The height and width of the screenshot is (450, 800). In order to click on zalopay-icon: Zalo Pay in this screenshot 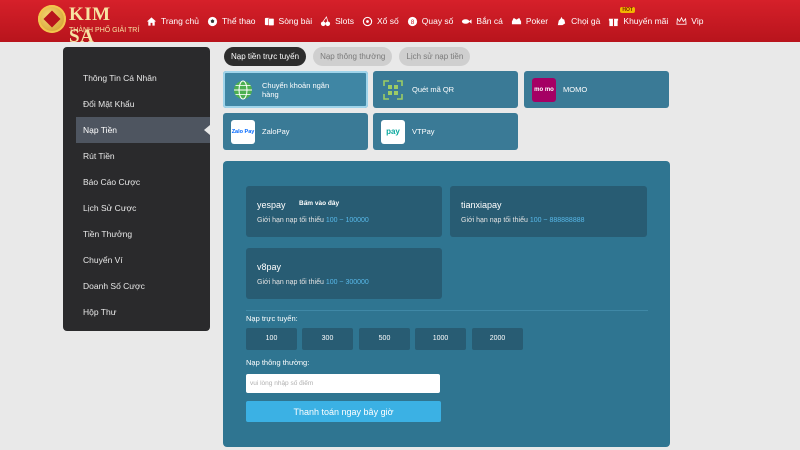, I will do `click(243, 131)`.